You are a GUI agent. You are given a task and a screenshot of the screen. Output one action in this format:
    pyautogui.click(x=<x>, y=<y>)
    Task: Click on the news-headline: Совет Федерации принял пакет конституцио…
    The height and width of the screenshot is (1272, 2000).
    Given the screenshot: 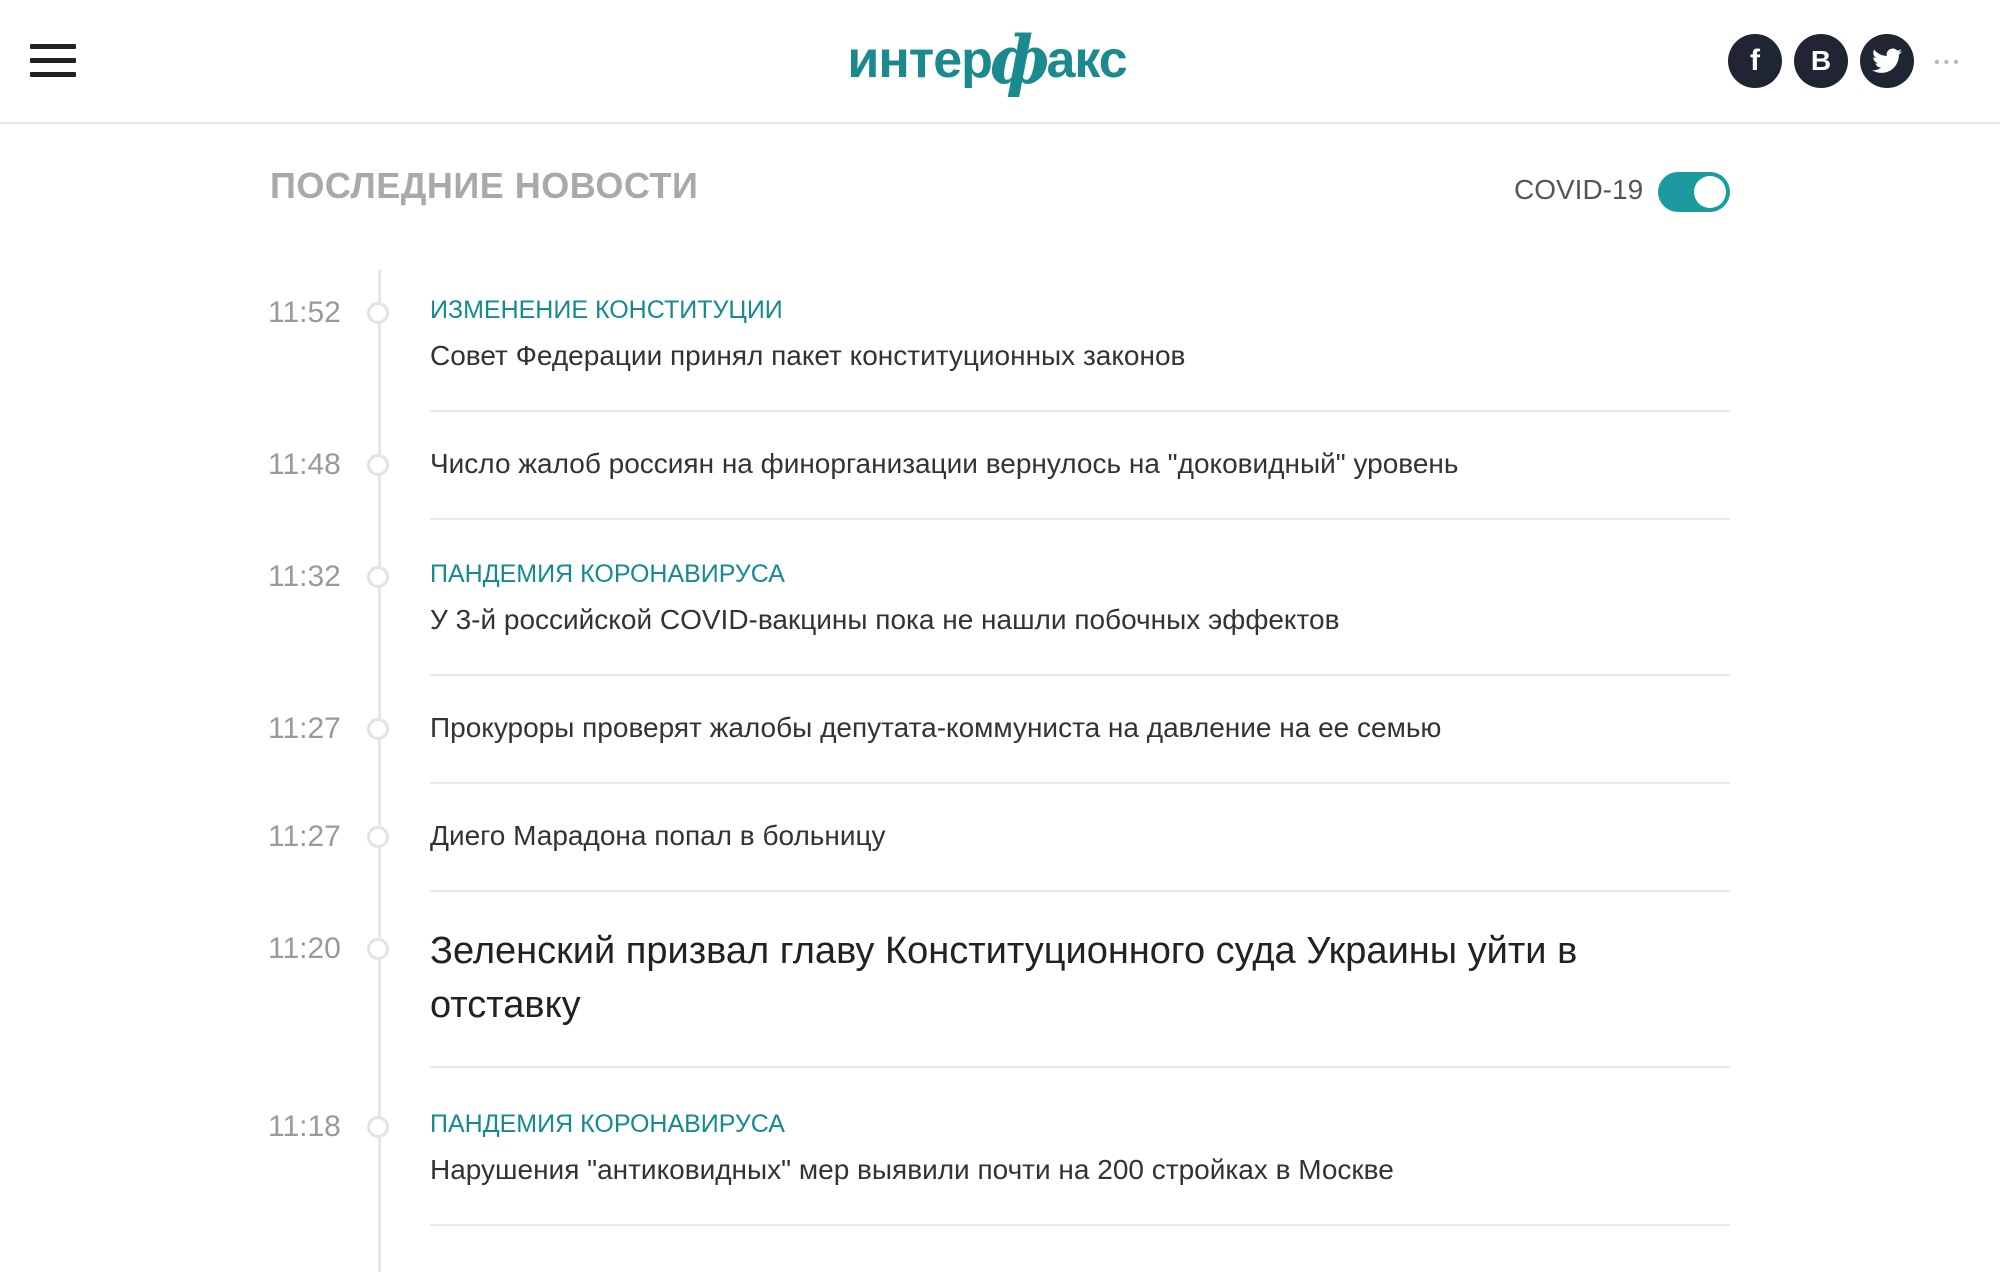 What is the action you would take?
    pyautogui.click(x=1070, y=356)
    